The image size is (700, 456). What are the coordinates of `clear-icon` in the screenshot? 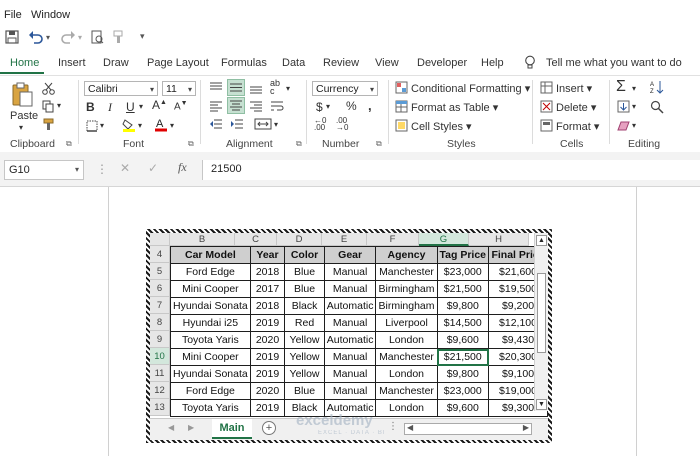 It's located at (624, 126).